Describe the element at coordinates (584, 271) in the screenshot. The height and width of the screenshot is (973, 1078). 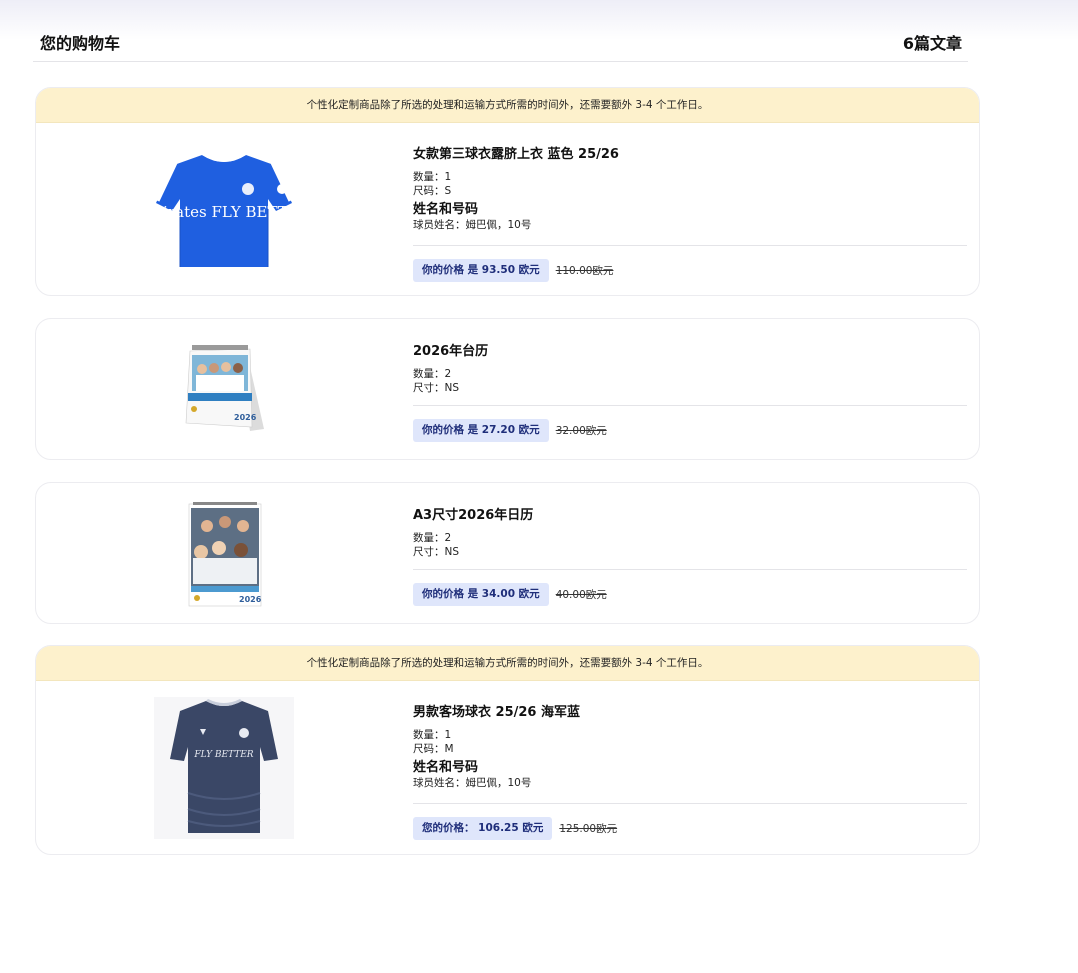
I see `original-price: 110.00欧元` at that location.